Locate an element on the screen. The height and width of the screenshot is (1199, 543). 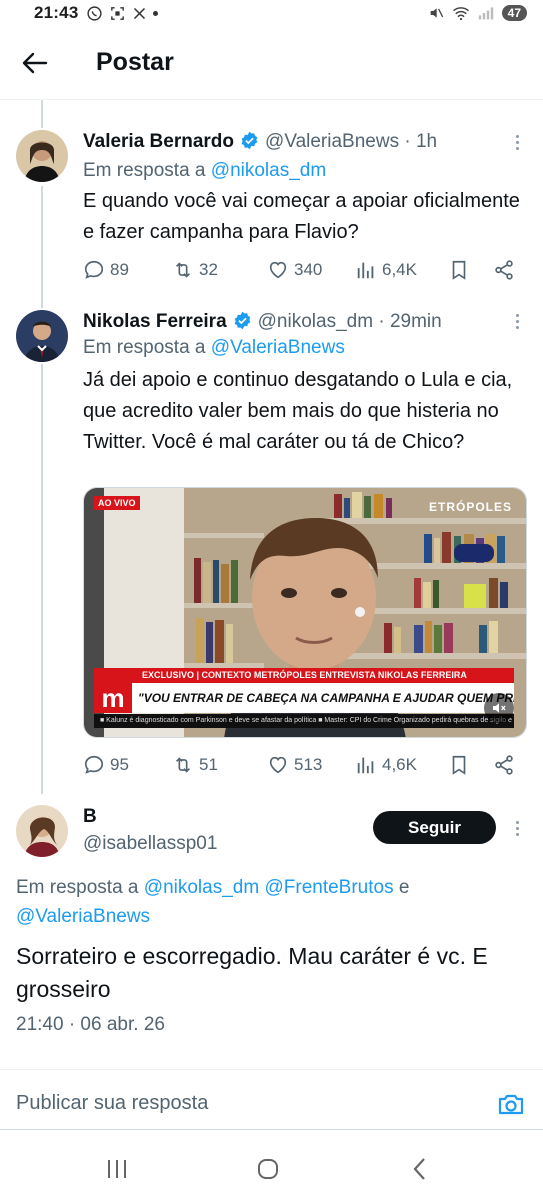
arrow-left-icon is located at coordinates (35, 62).